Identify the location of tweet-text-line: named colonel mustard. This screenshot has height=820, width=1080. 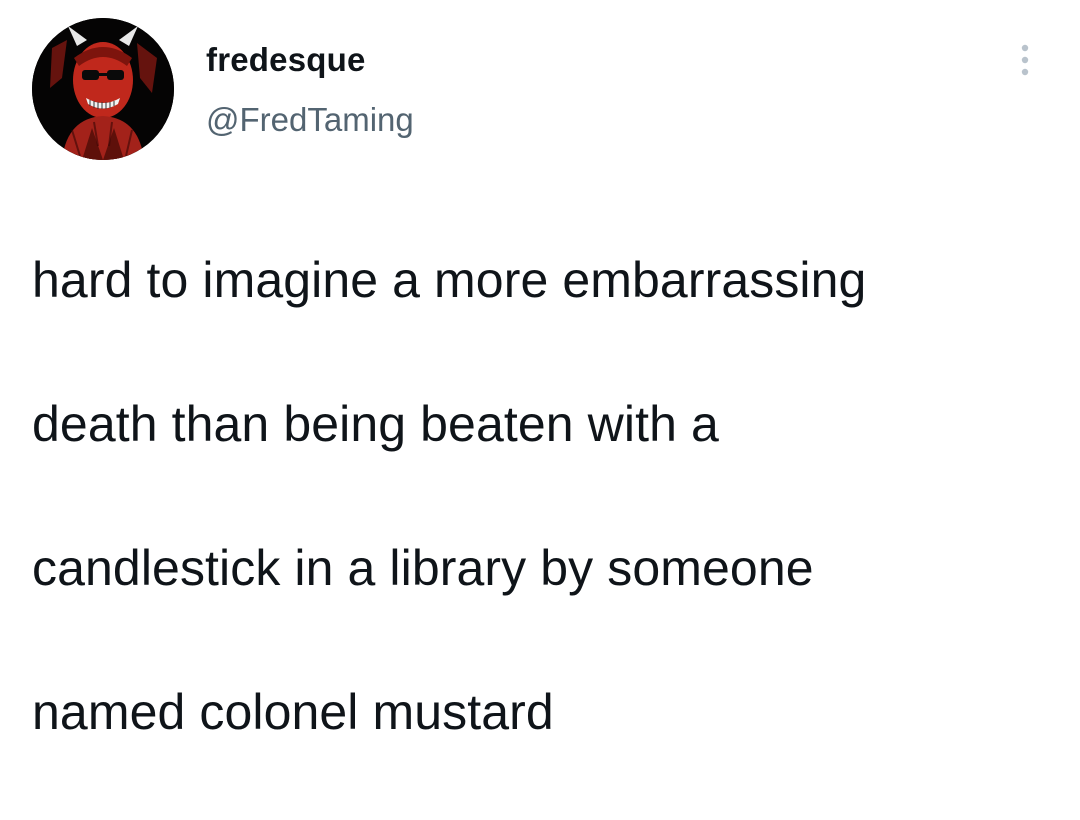
(293, 712).